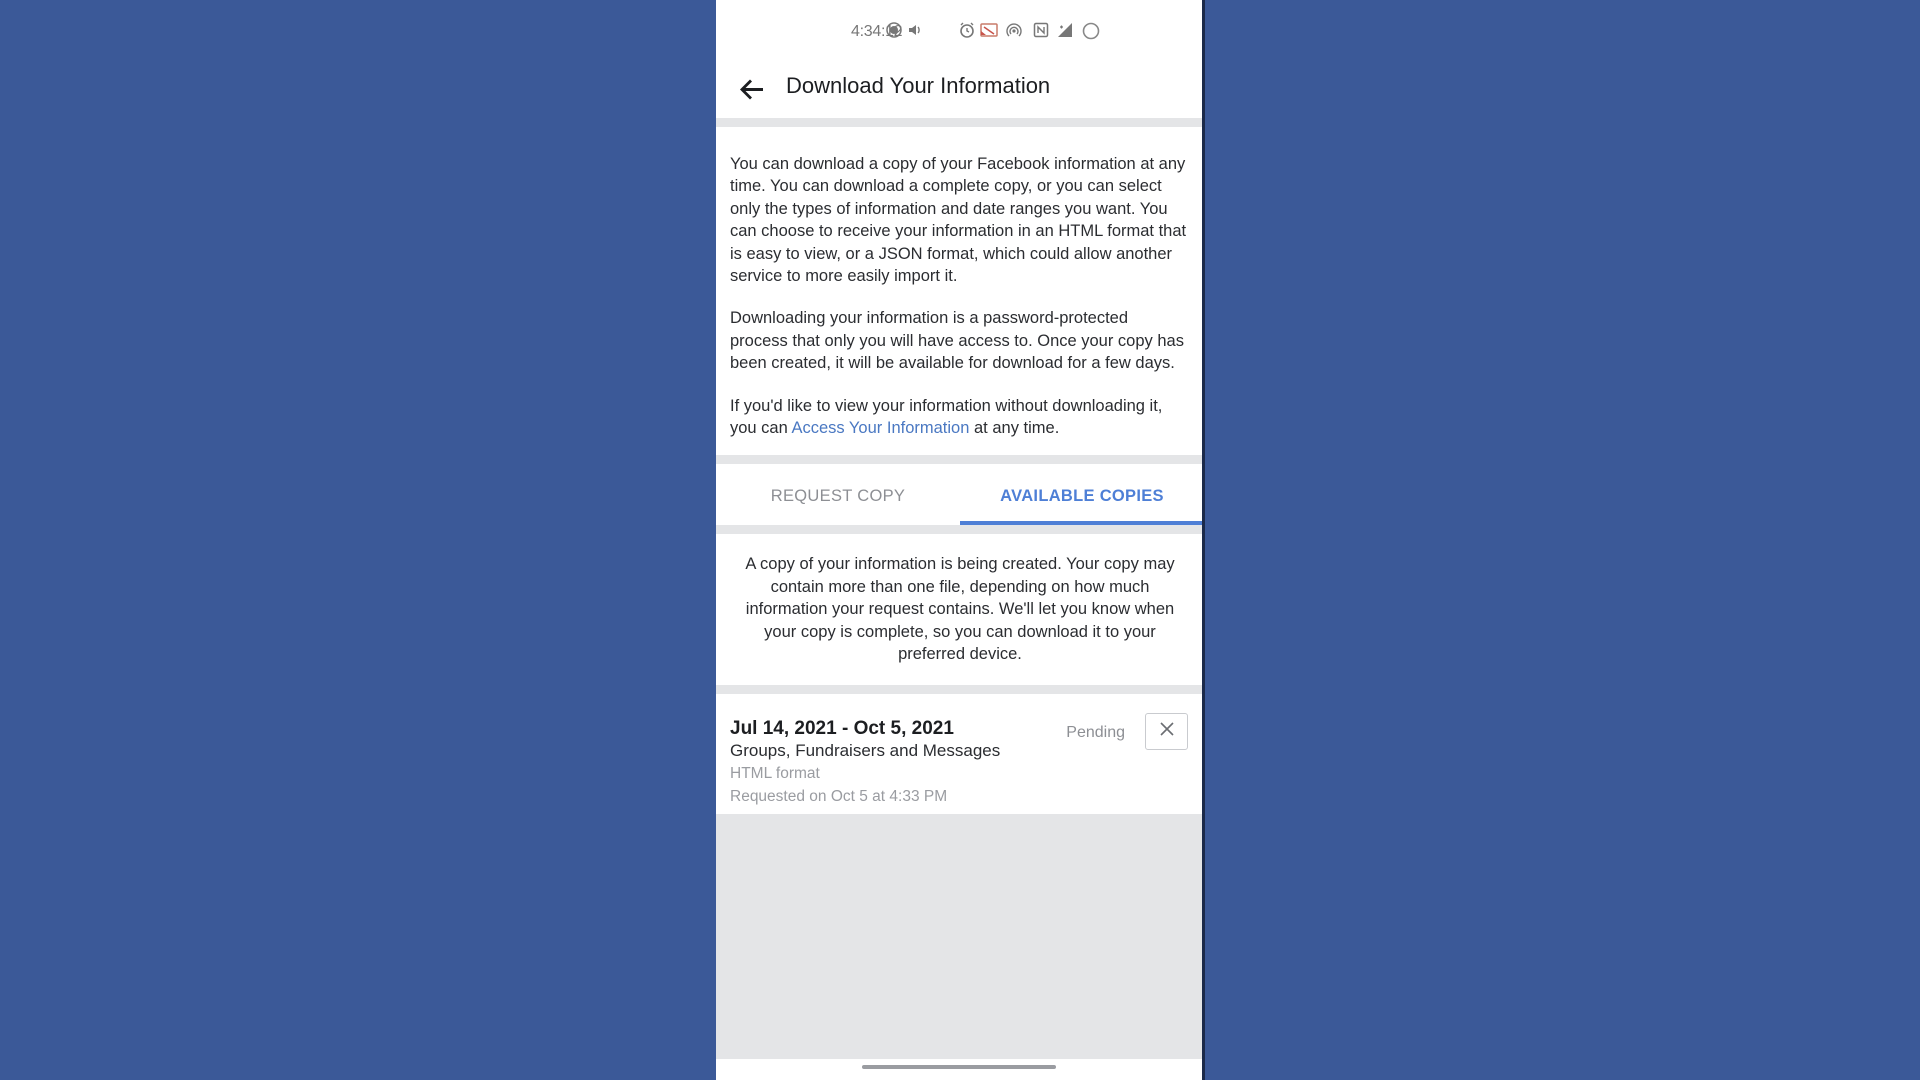 Image resolution: width=1920 pixels, height=1080 pixels. What do you see at coordinates (1041, 30) in the screenshot?
I see `nfc-icon` at bounding box center [1041, 30].